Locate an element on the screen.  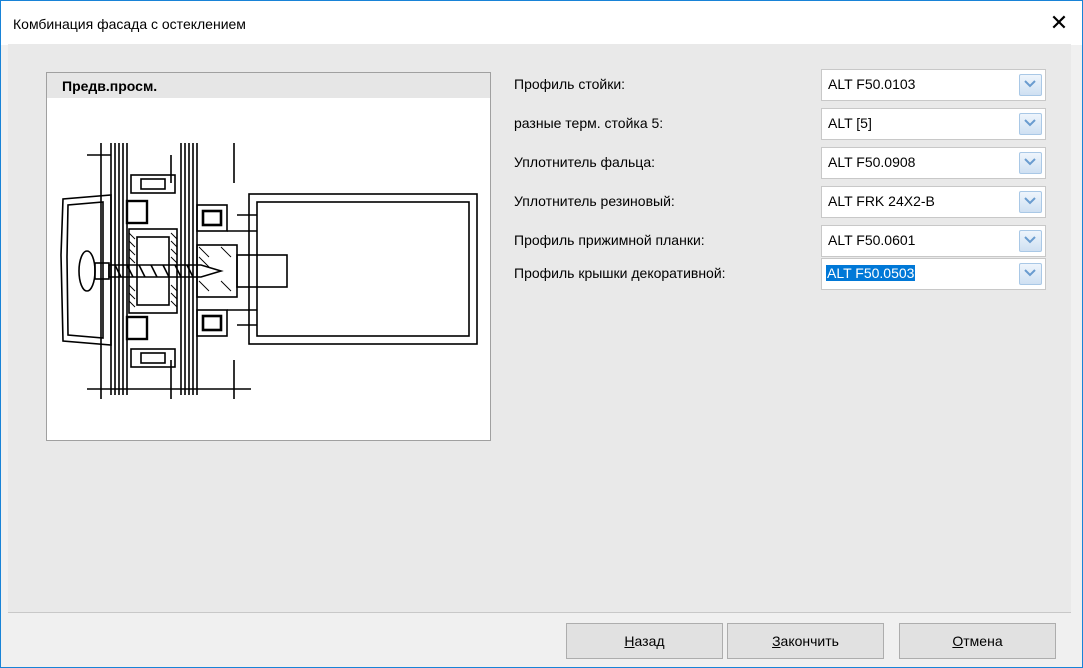
rubber-gasket-label: Уплотнитель резиновый: is located at coordinates (594, 201).